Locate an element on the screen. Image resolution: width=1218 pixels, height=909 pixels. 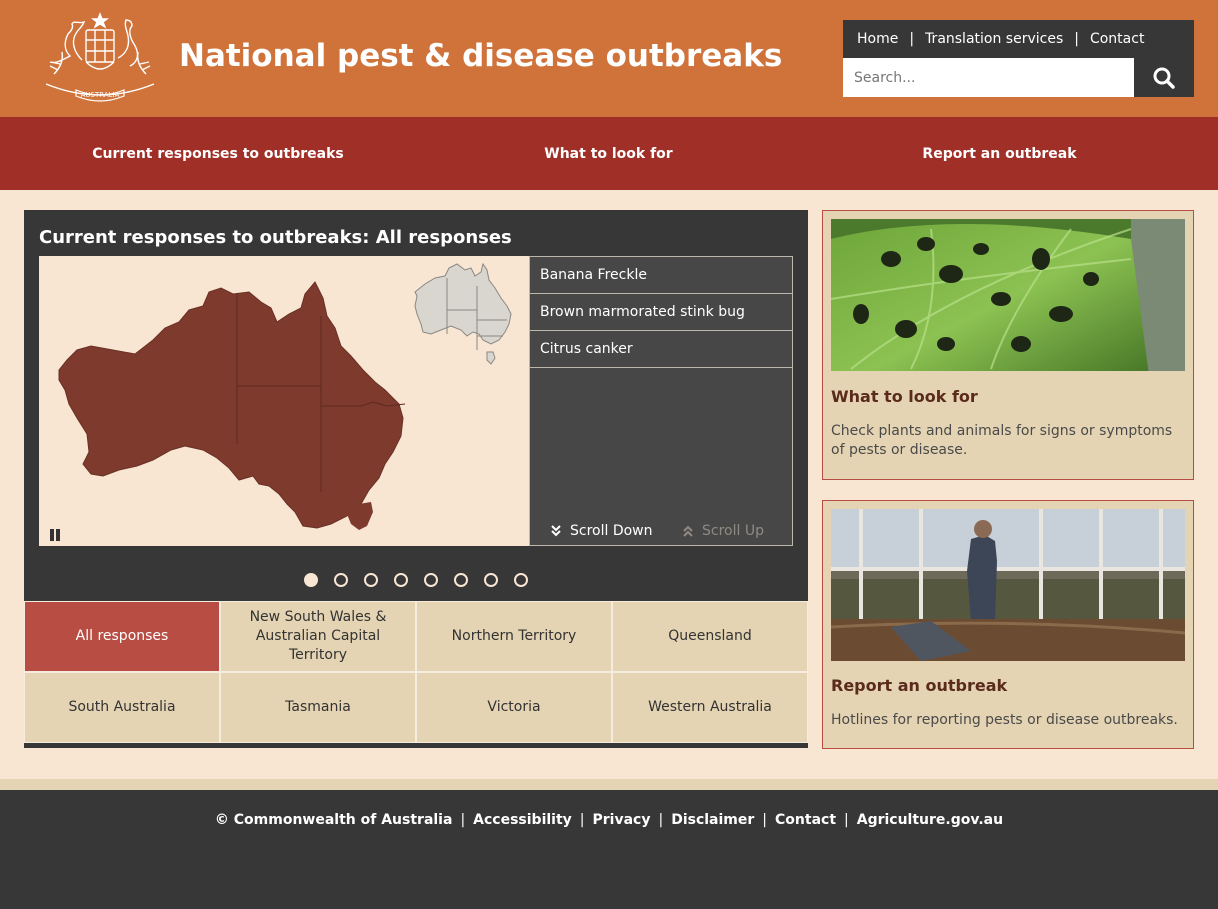
scroll-down-button: Scroll Down is located at coordinates (601, 531).